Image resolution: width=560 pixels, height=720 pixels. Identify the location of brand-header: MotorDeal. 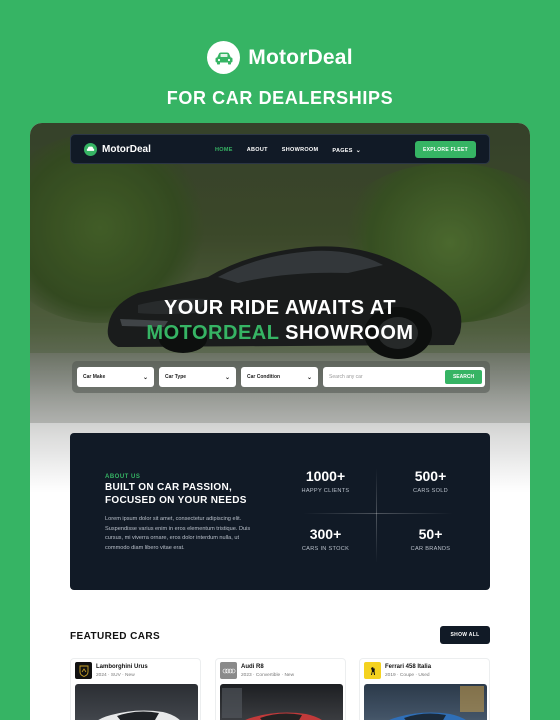
(280, 57).